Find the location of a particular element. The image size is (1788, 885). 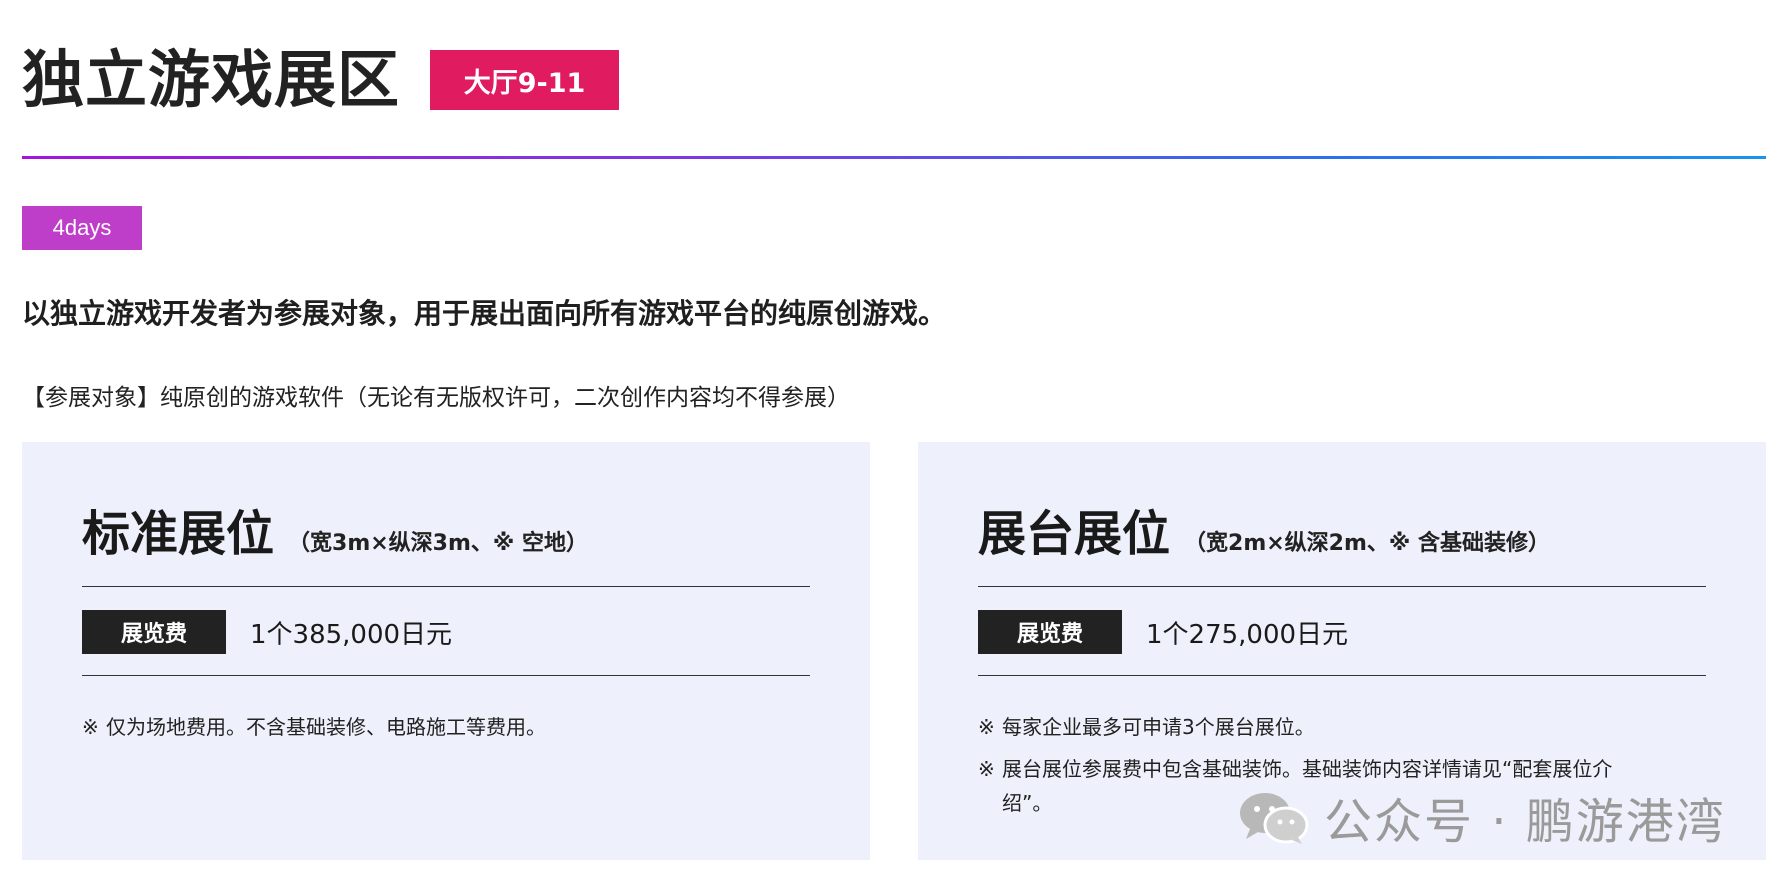

watermark: 公众号 · 鹏游港湾 is located at coordinates (1482, 817).